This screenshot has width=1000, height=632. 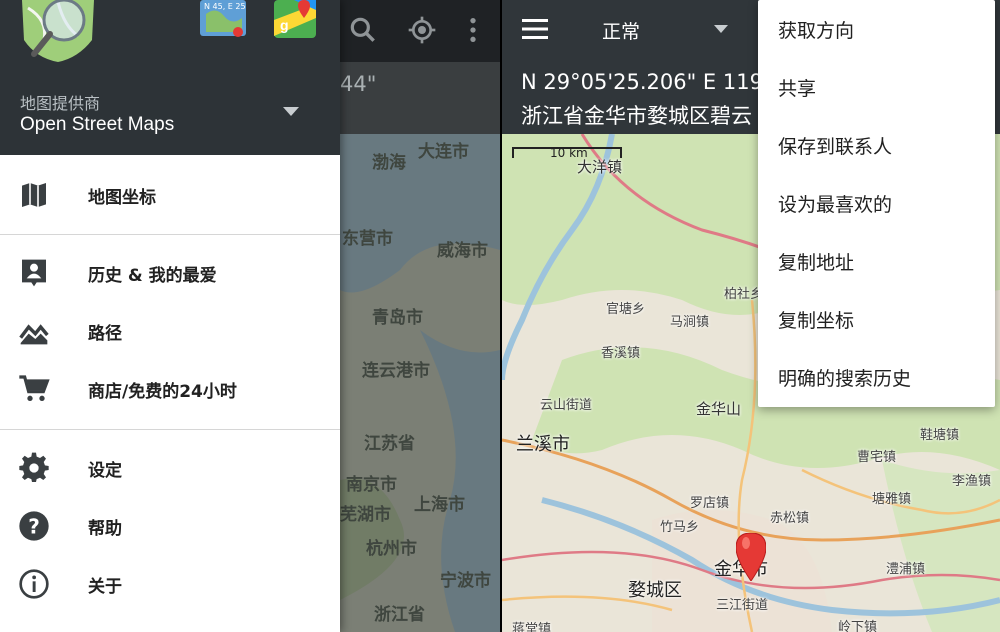 I want to click on map-label: 浙江省, so click(x=399, y=615).